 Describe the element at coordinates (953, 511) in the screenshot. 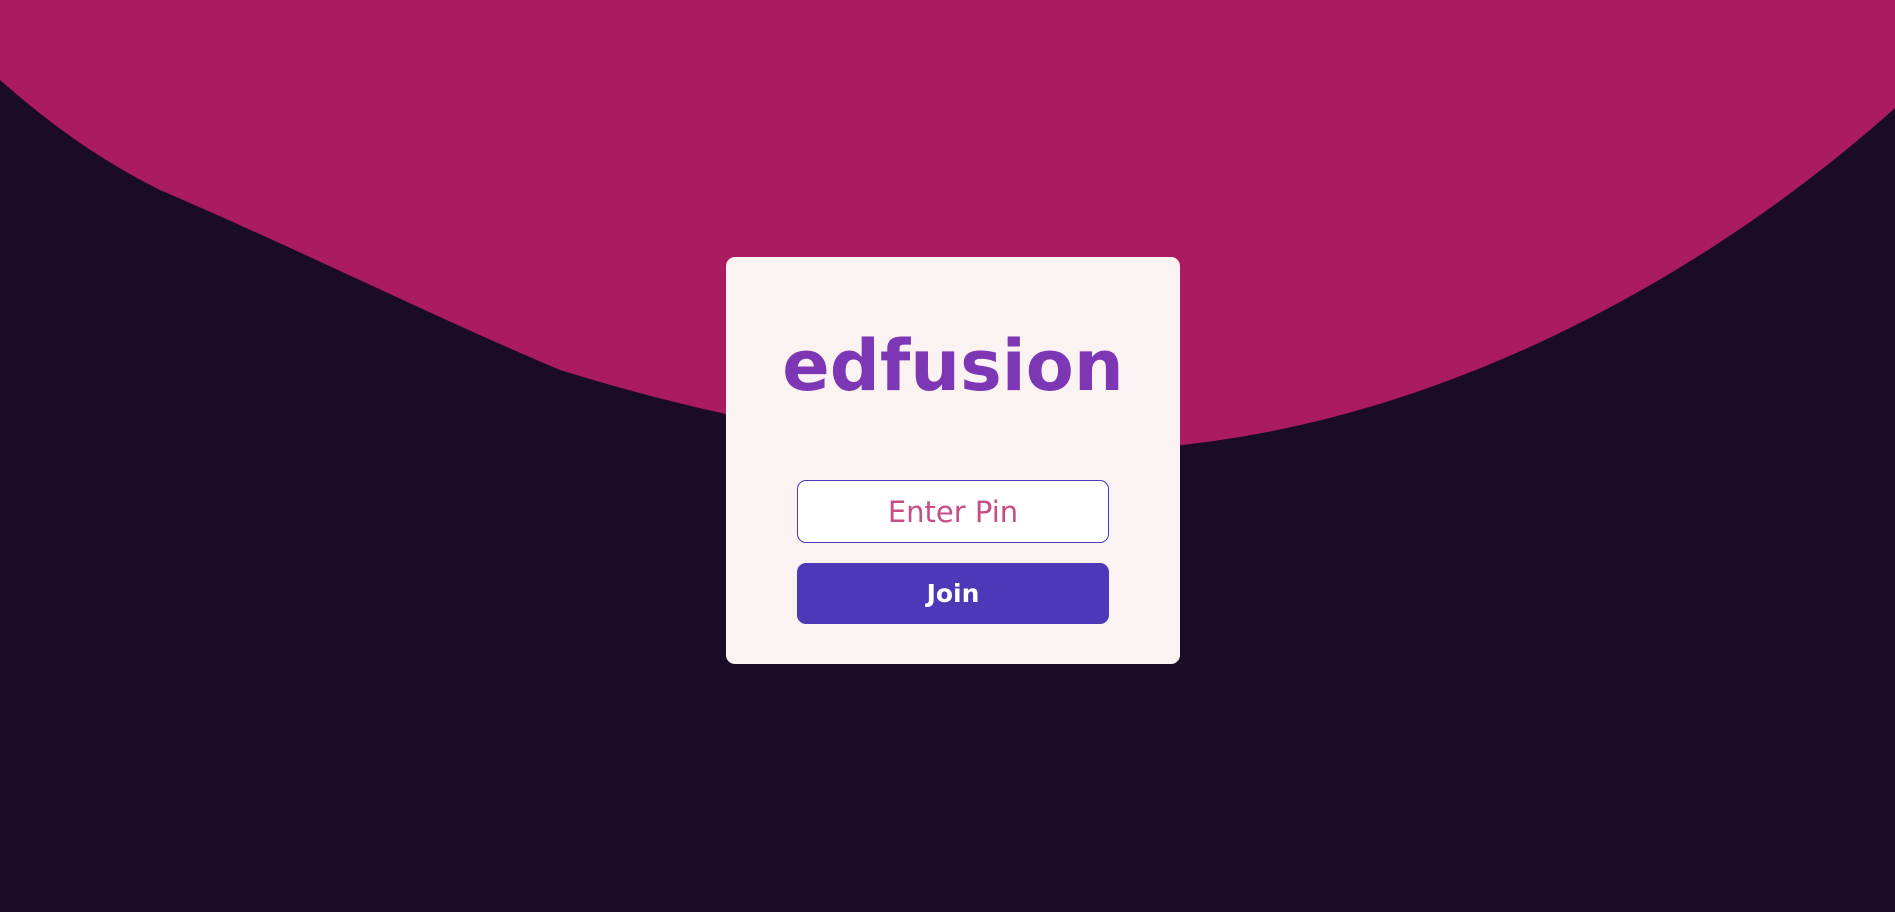

I see `pin-input` at that location.